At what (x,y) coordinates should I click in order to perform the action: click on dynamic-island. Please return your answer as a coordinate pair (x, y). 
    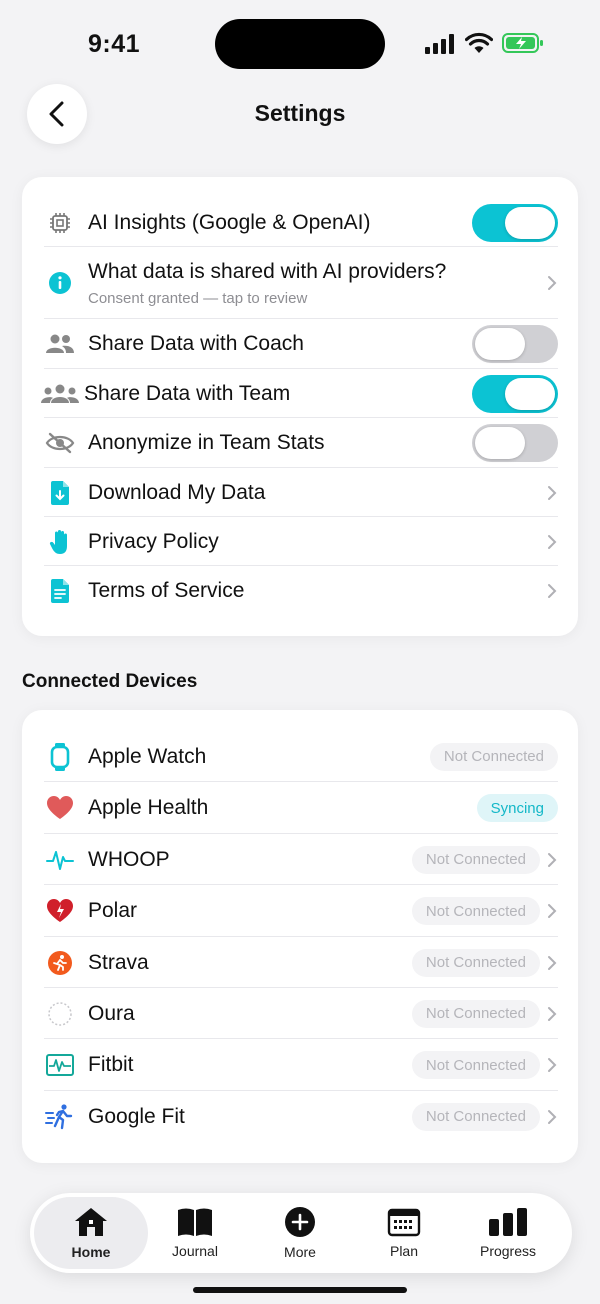
    Looking at the image, I should click on (300, 44).